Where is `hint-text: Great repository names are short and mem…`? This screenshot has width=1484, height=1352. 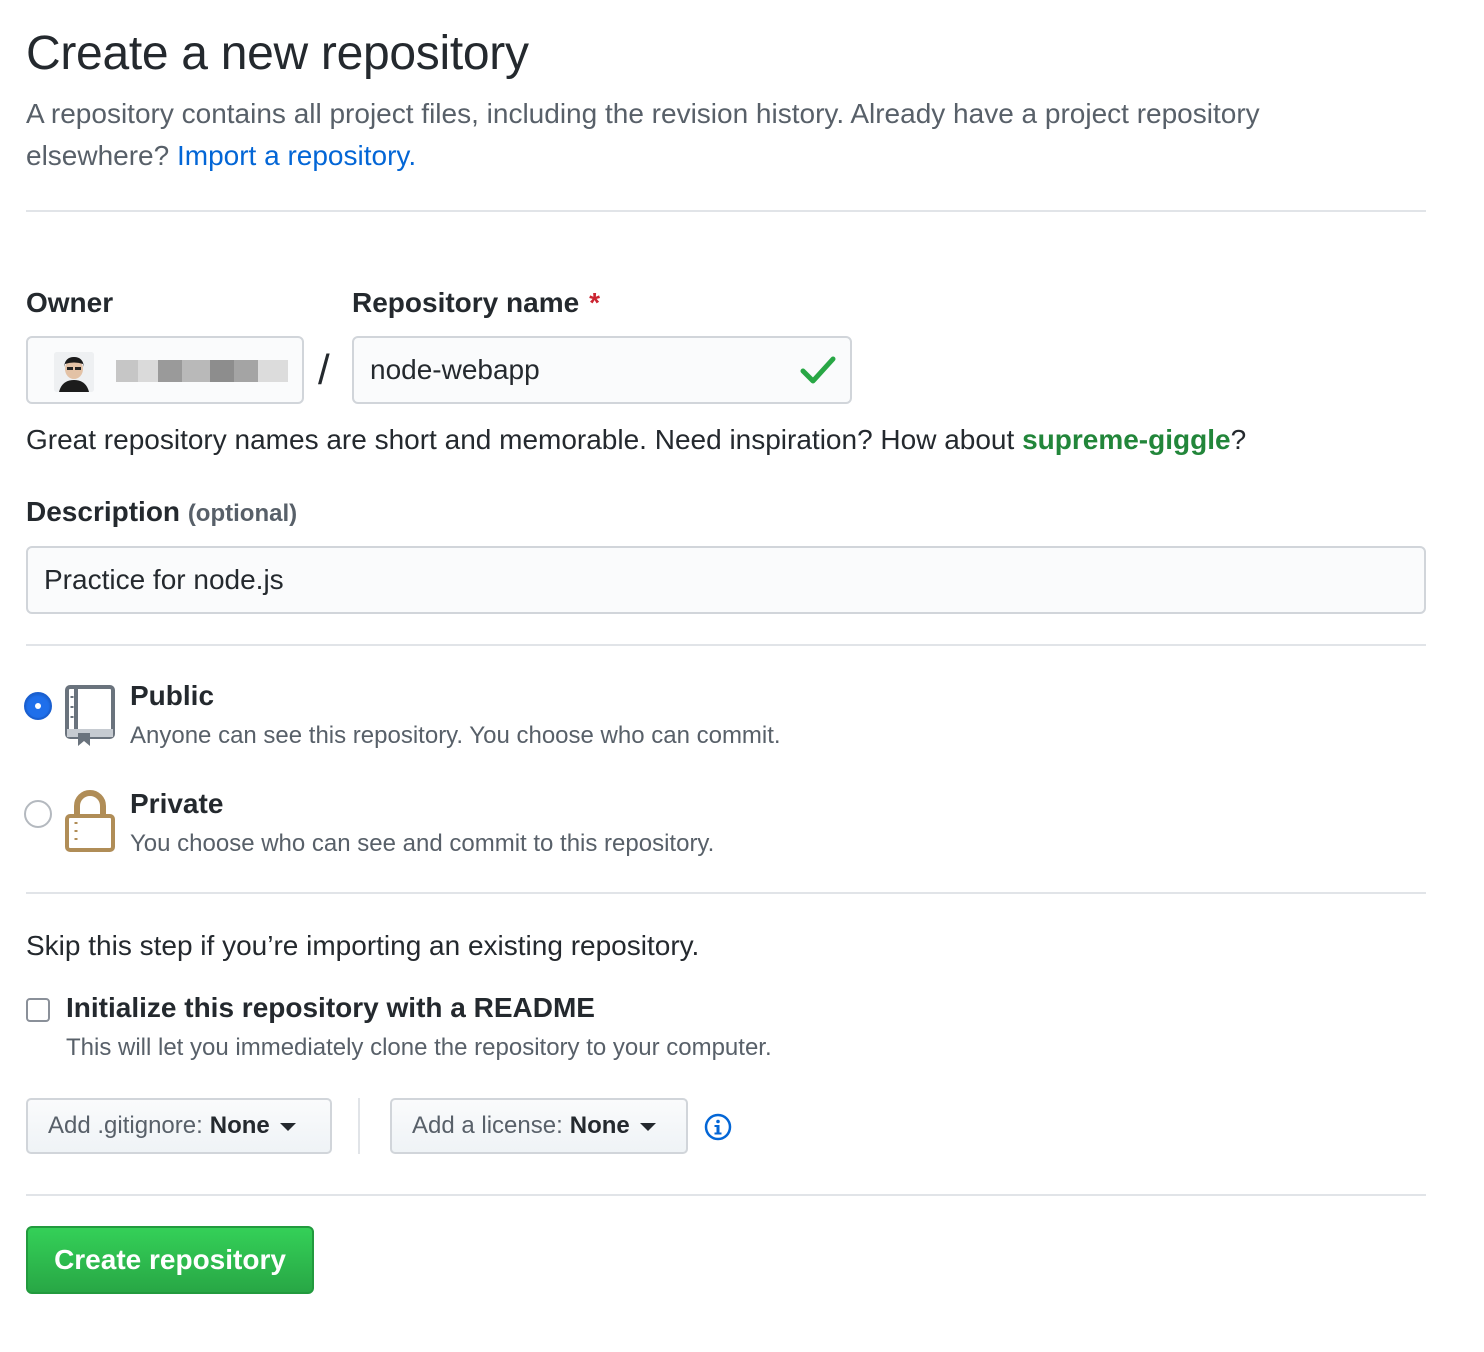
hint-text: Great repository names are short and mem… is located at coordinates (520, 439).